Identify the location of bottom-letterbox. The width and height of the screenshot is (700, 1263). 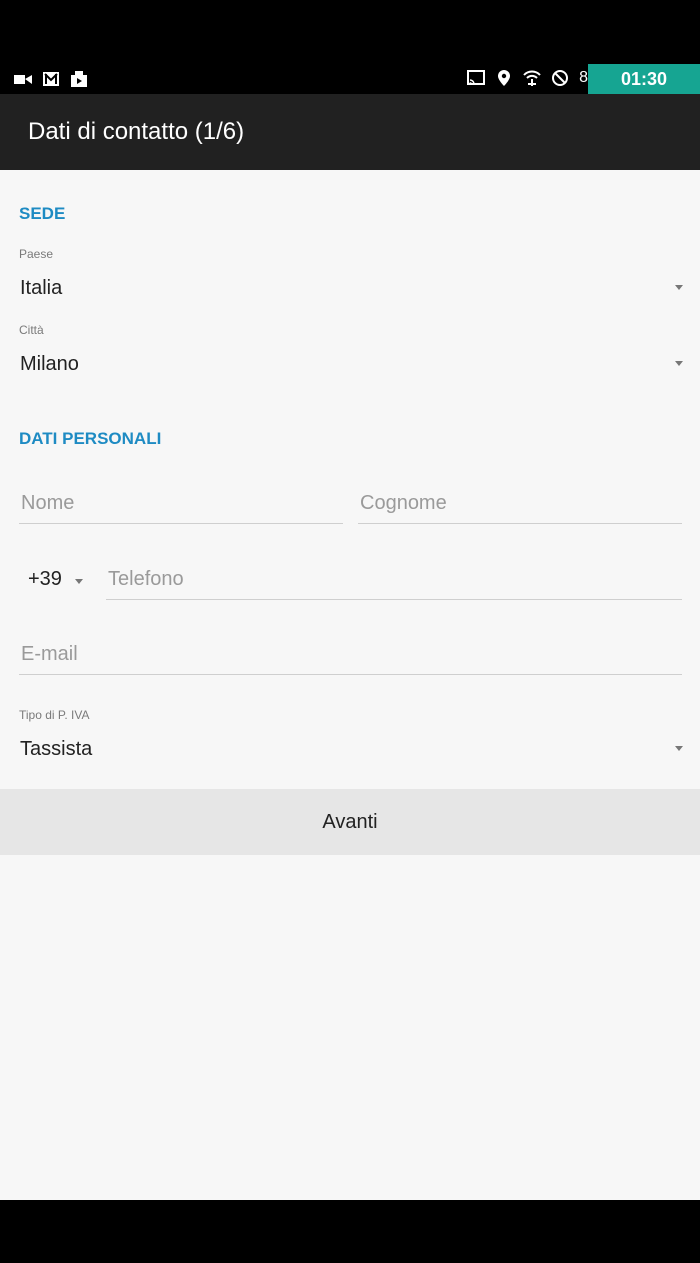
(350, 1231).